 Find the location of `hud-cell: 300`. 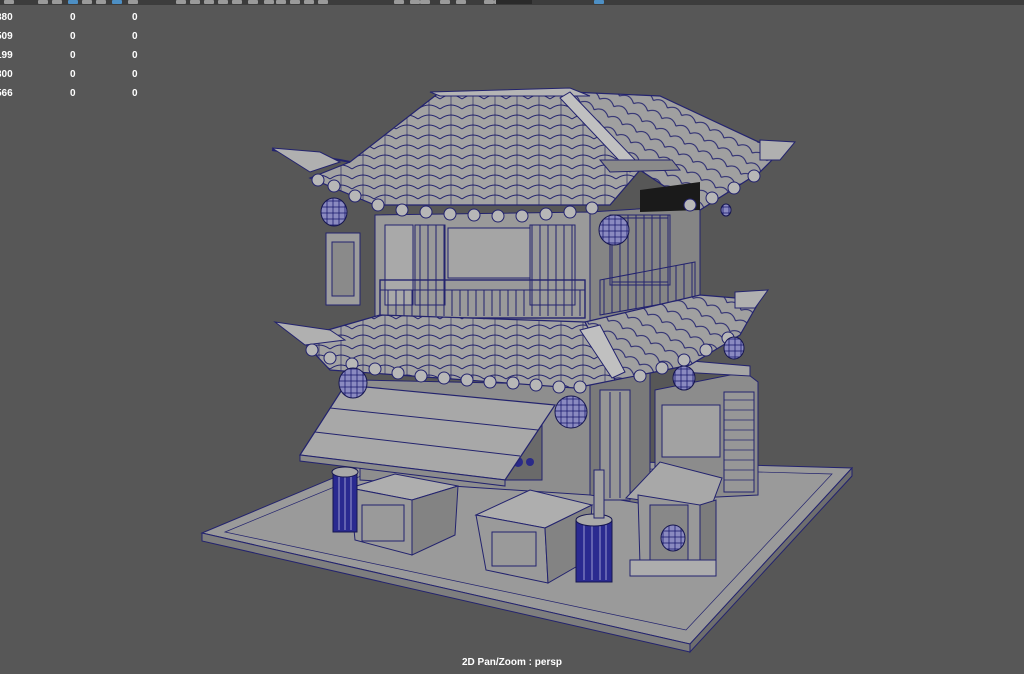

hud-cell: 300 is located at coordinates (6, 74).